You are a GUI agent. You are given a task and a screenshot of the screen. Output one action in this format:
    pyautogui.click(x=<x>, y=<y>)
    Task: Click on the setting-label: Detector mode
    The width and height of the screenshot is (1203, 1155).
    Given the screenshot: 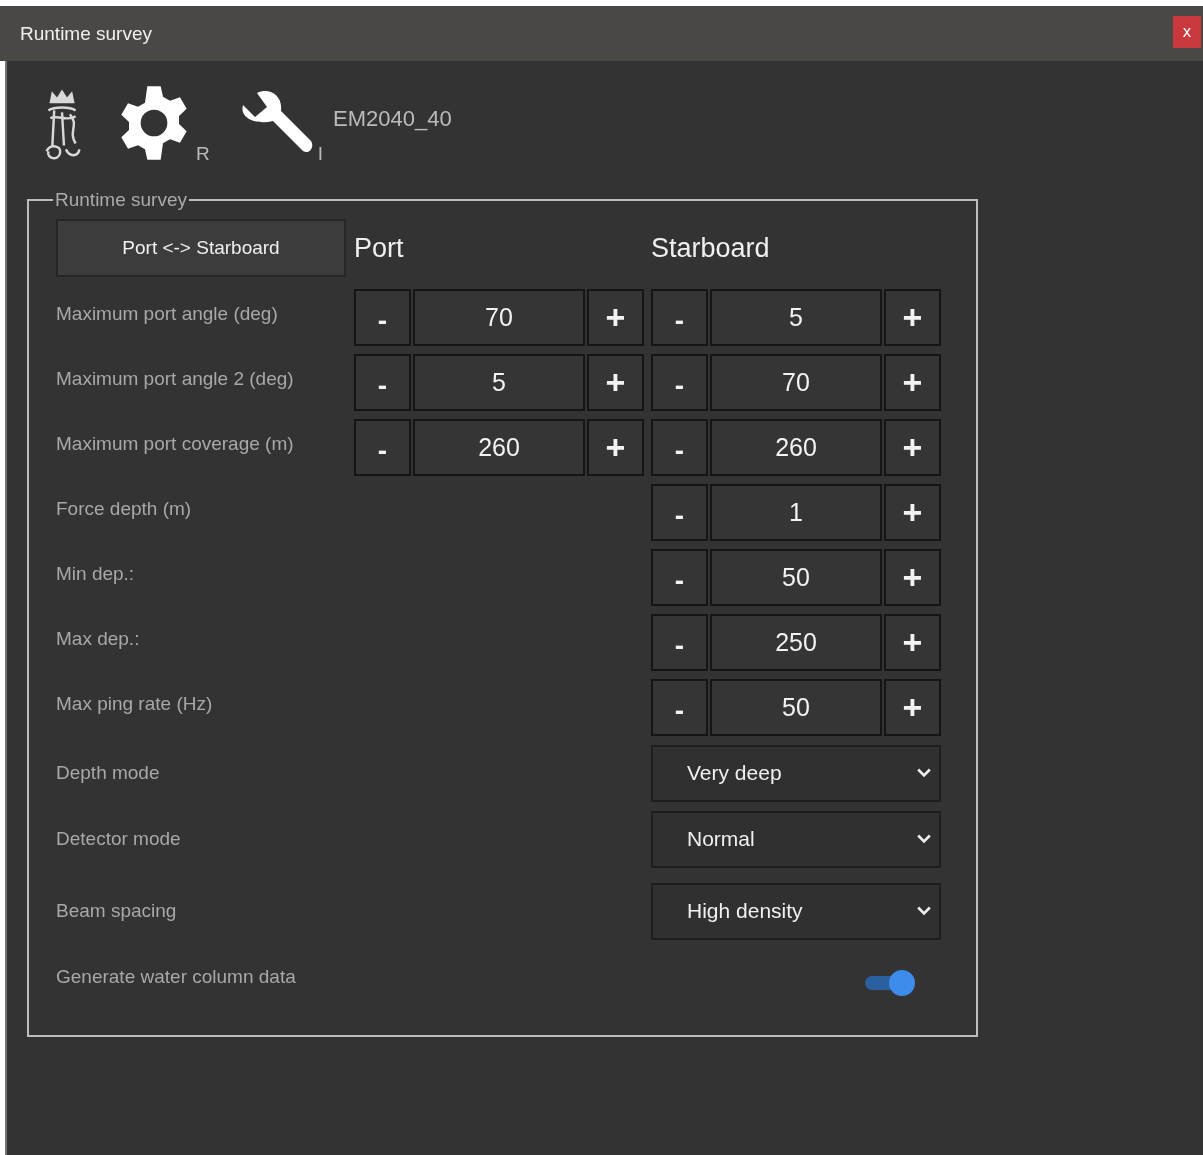 What is the action you would take?
    pyautogui.click(x=119, y=839)
    